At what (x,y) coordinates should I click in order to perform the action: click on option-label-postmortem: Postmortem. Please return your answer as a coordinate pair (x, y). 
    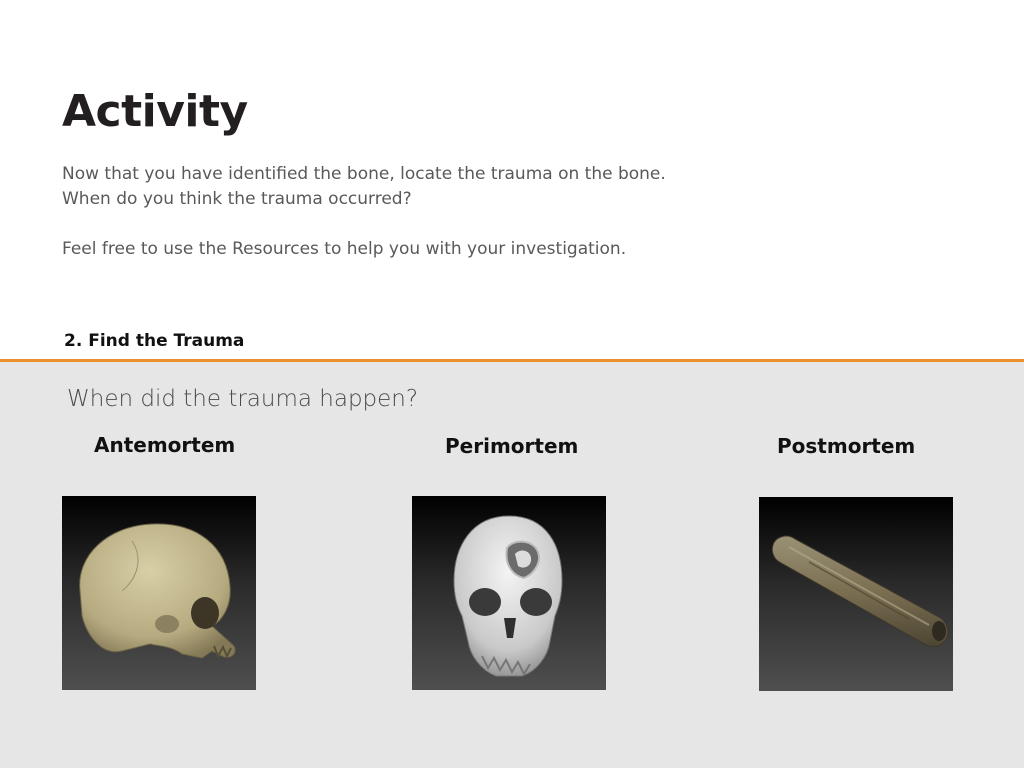
    Looking at the image, I should click on (846, 446).